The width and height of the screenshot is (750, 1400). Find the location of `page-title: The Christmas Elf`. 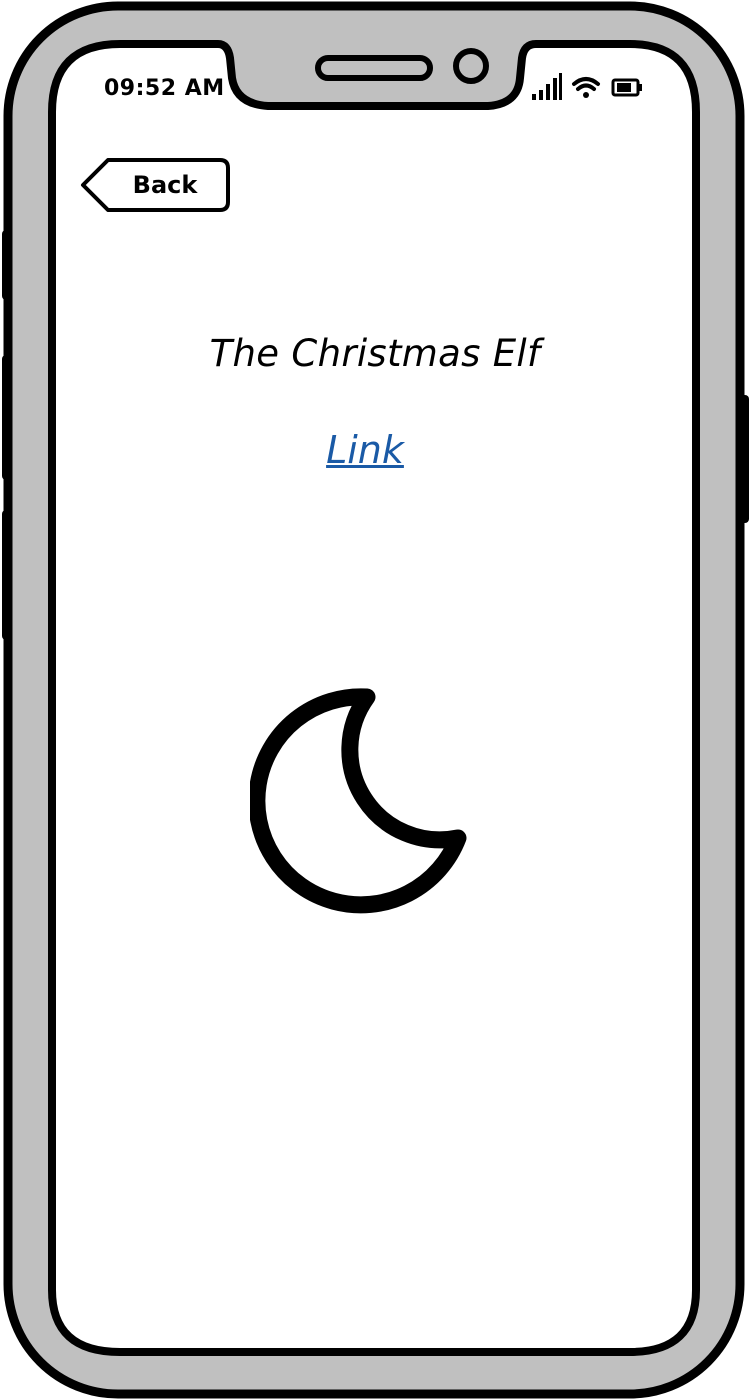

page-title: The Christmas Elf is located at coordinates (375, 353).